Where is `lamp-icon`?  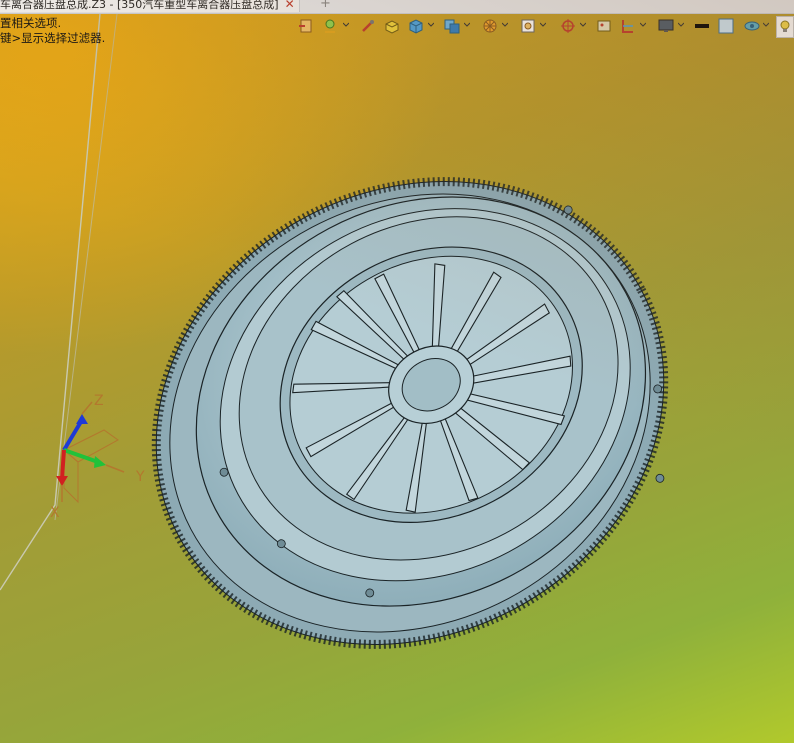 lamp-icon is located at coordinates (785, 27).